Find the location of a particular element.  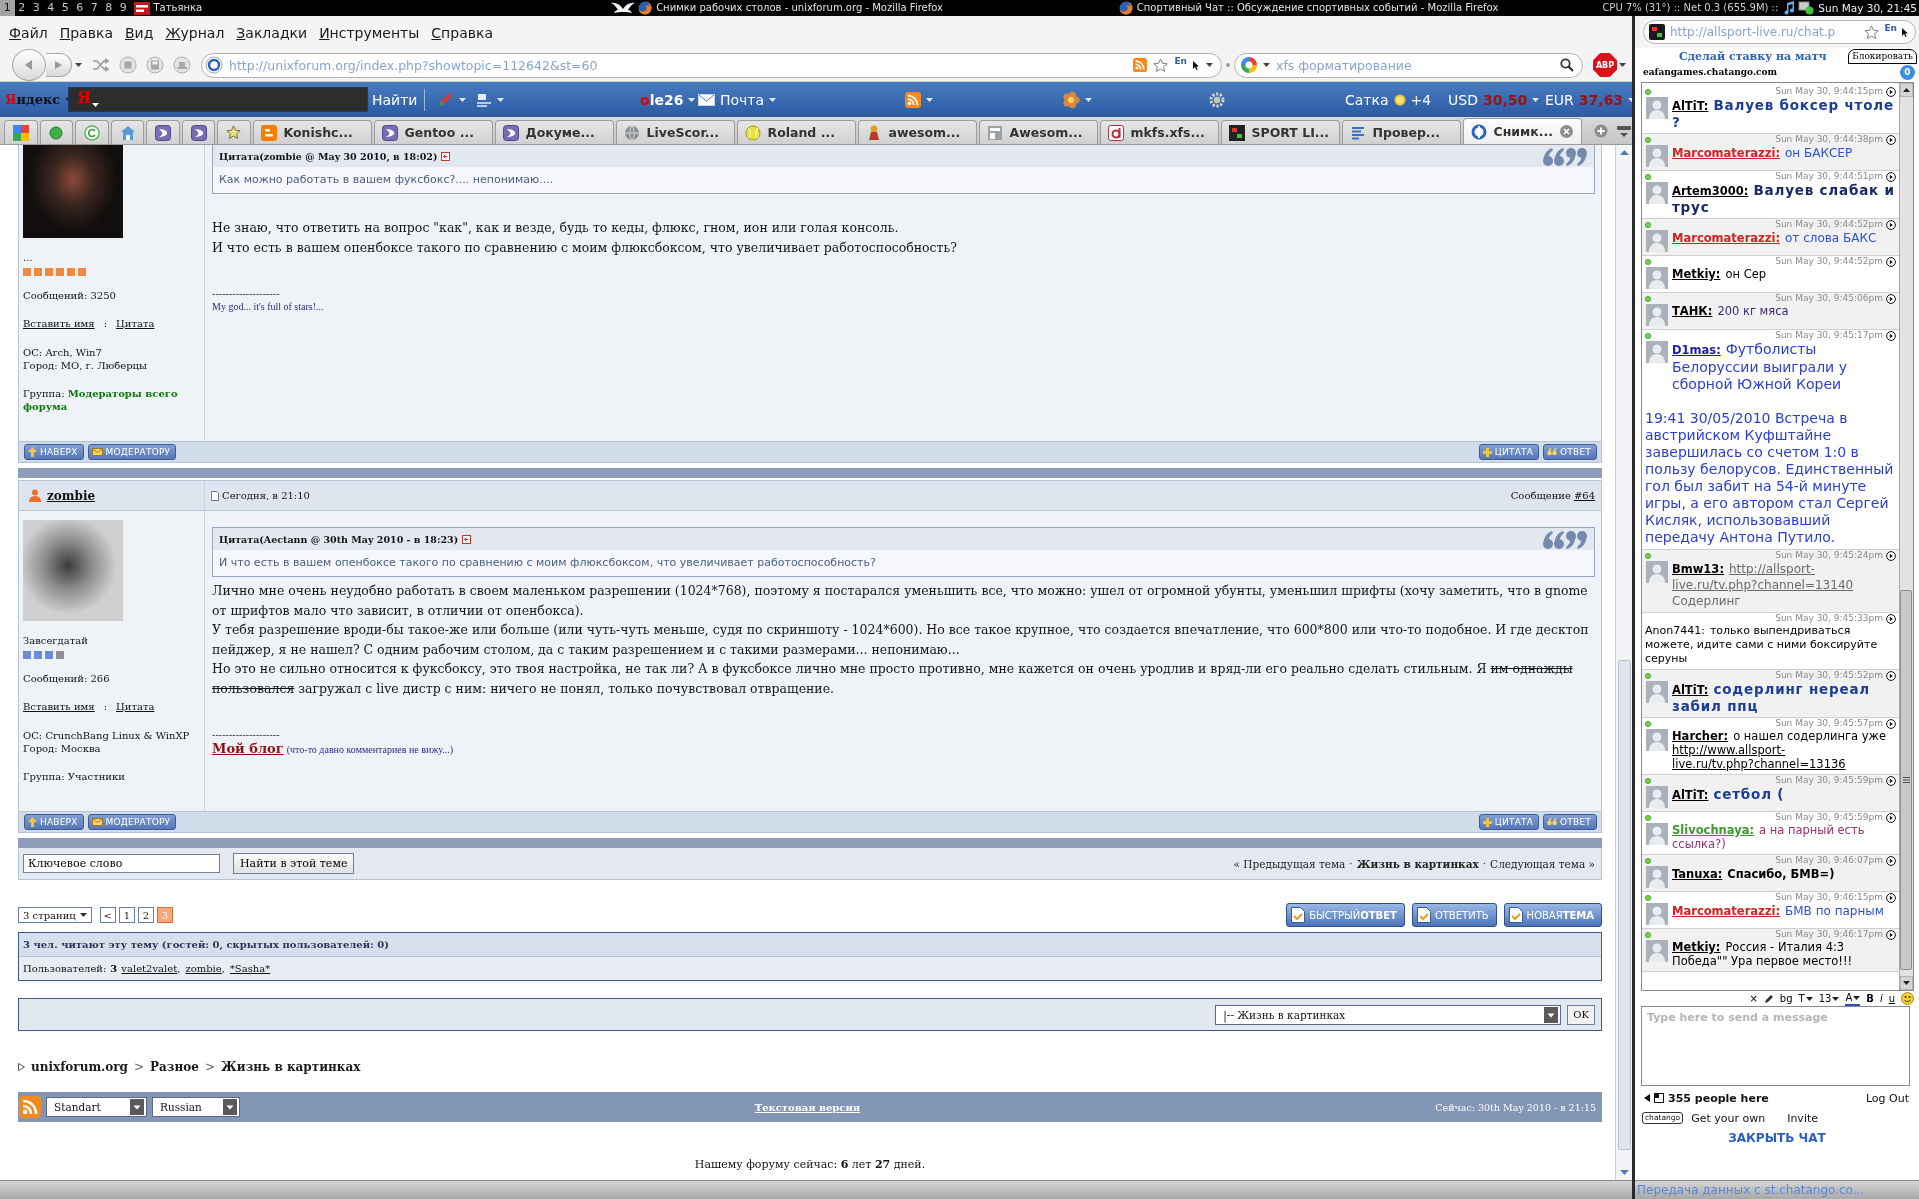

forum-select: |-- Жизнь в картинках is located at coordinates (1388, 1014).